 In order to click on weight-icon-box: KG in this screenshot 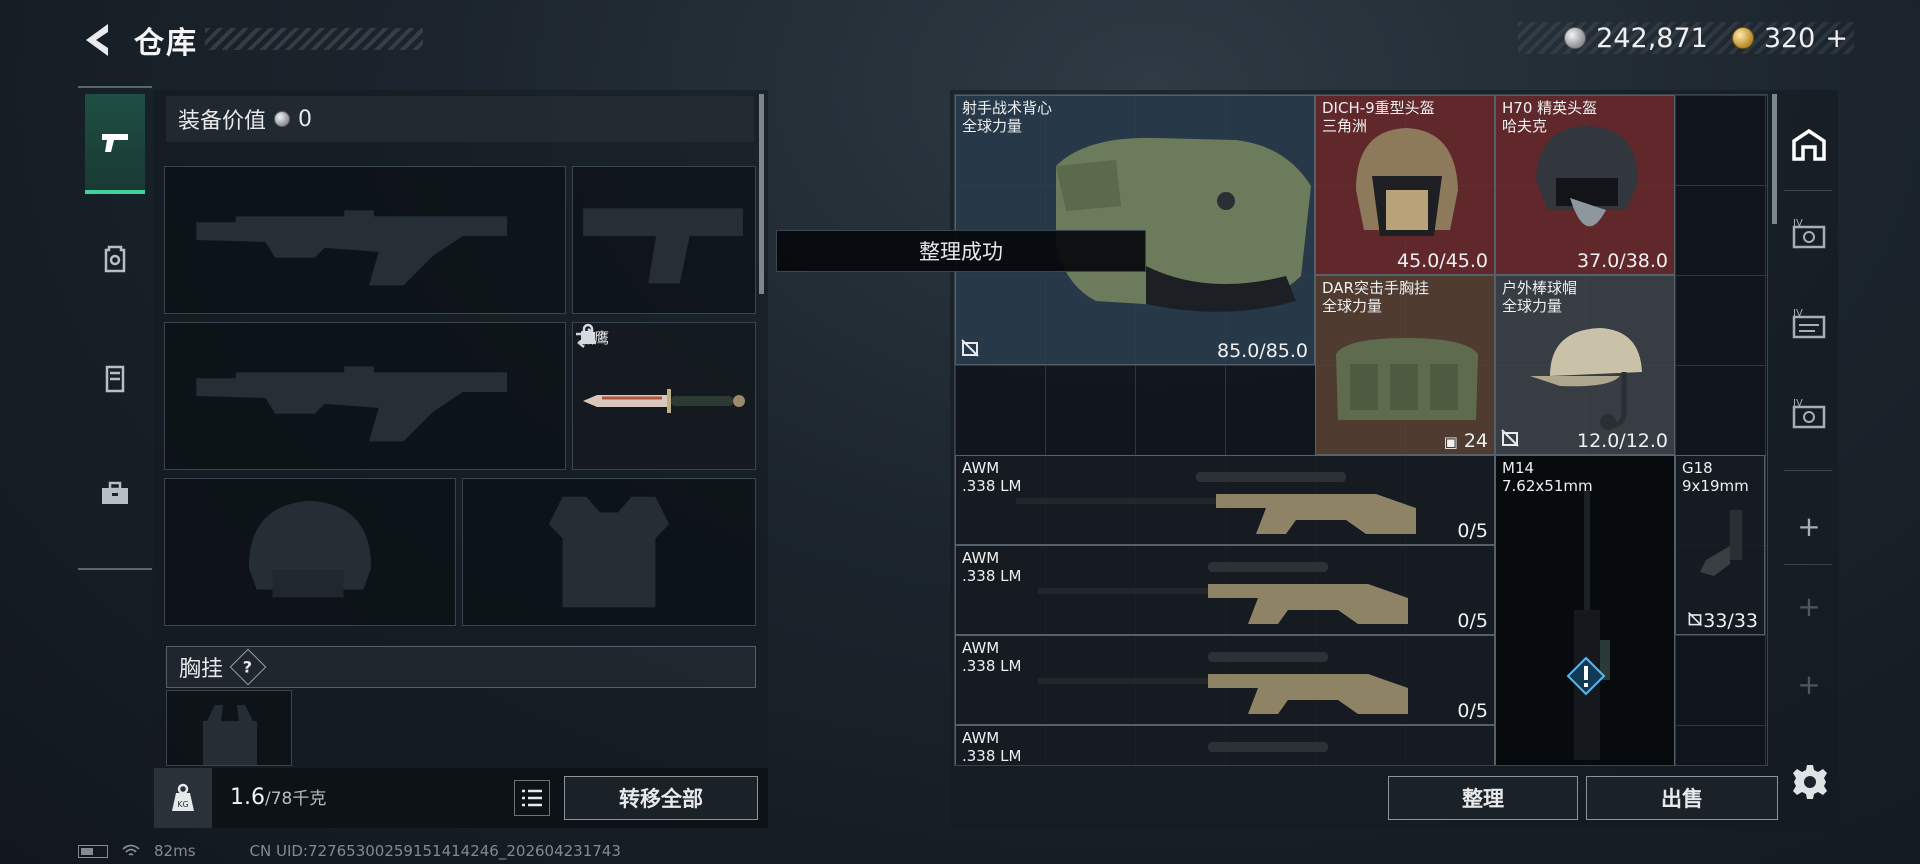, I will do `click(183, 798)`.